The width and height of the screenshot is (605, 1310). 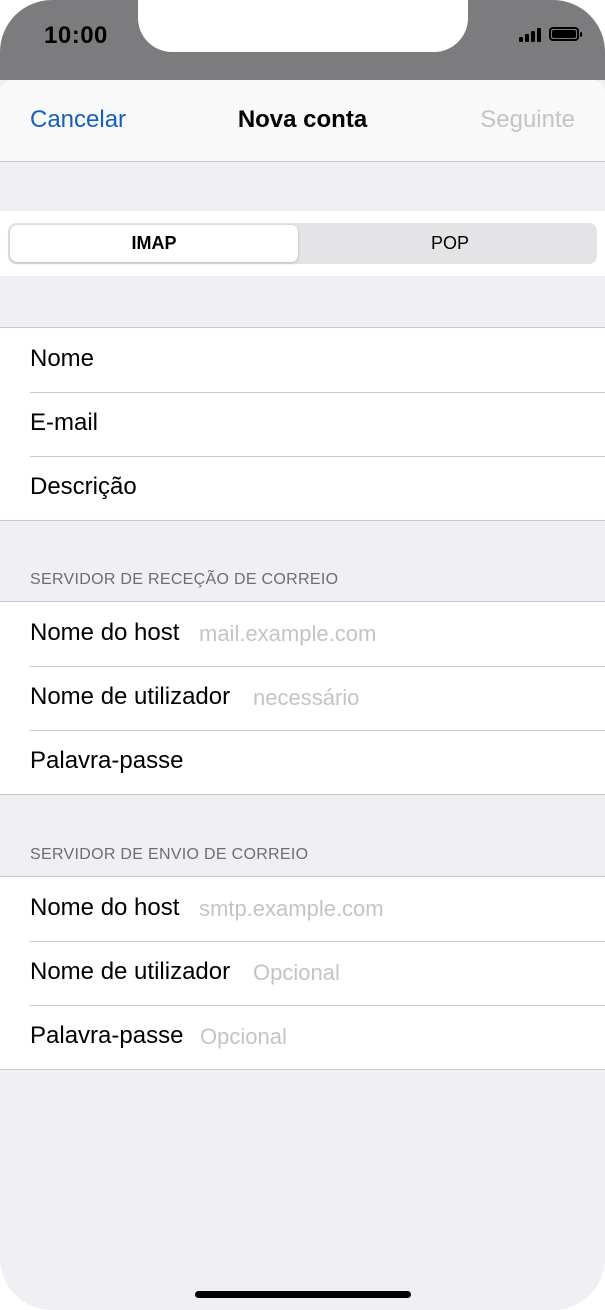 What do you see at coordinates (62, 358) in the screenshot?
I see `name-label: Nome` at bounding box center [62, 358].